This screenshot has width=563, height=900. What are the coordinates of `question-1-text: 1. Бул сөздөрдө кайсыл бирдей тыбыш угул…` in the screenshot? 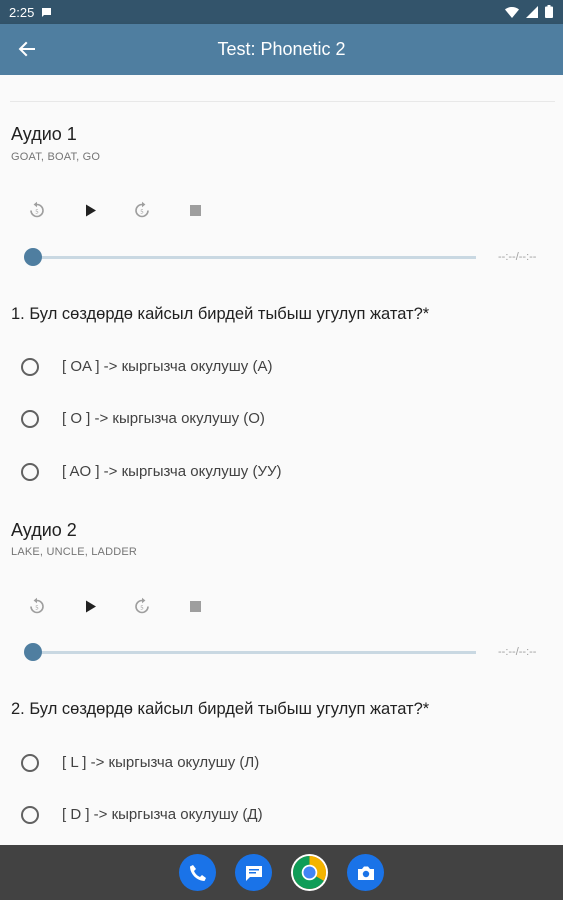 It's located at (220, 314).